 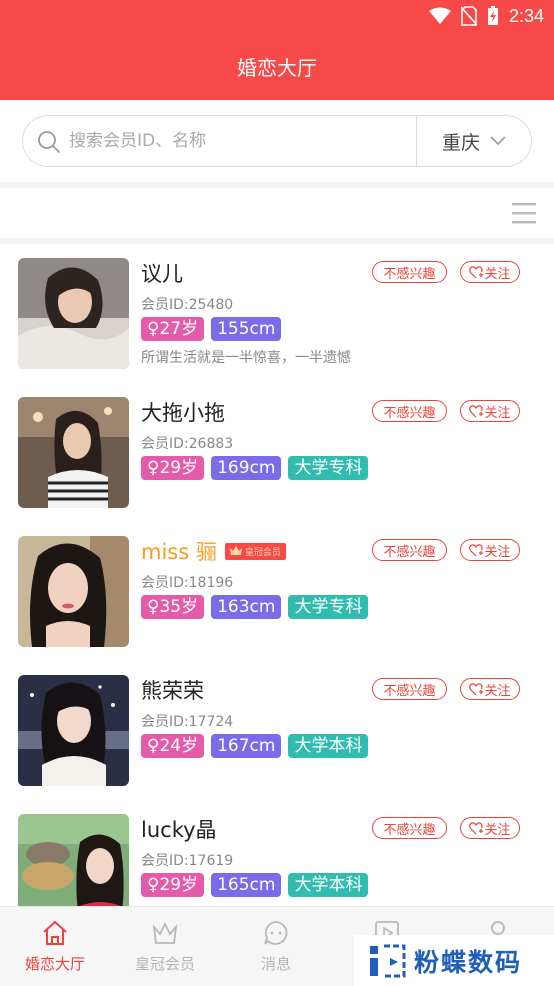 I want to click on member-tags: ♀29岁 165cm 大学本科, so click(x=255, y=885).